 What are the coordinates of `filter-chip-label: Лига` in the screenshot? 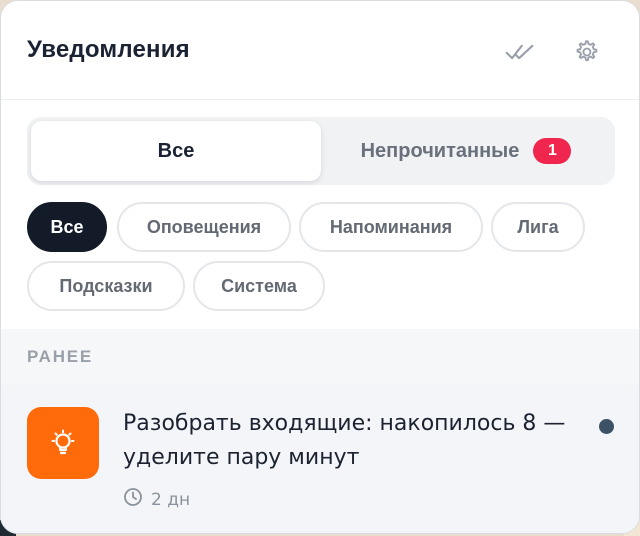 It's located at (538, 226).